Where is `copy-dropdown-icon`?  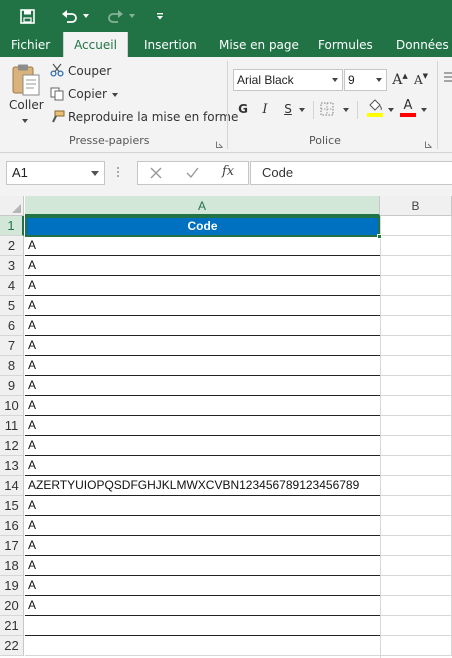 copy-dropdown-icon is located at coordinates (115, 95).